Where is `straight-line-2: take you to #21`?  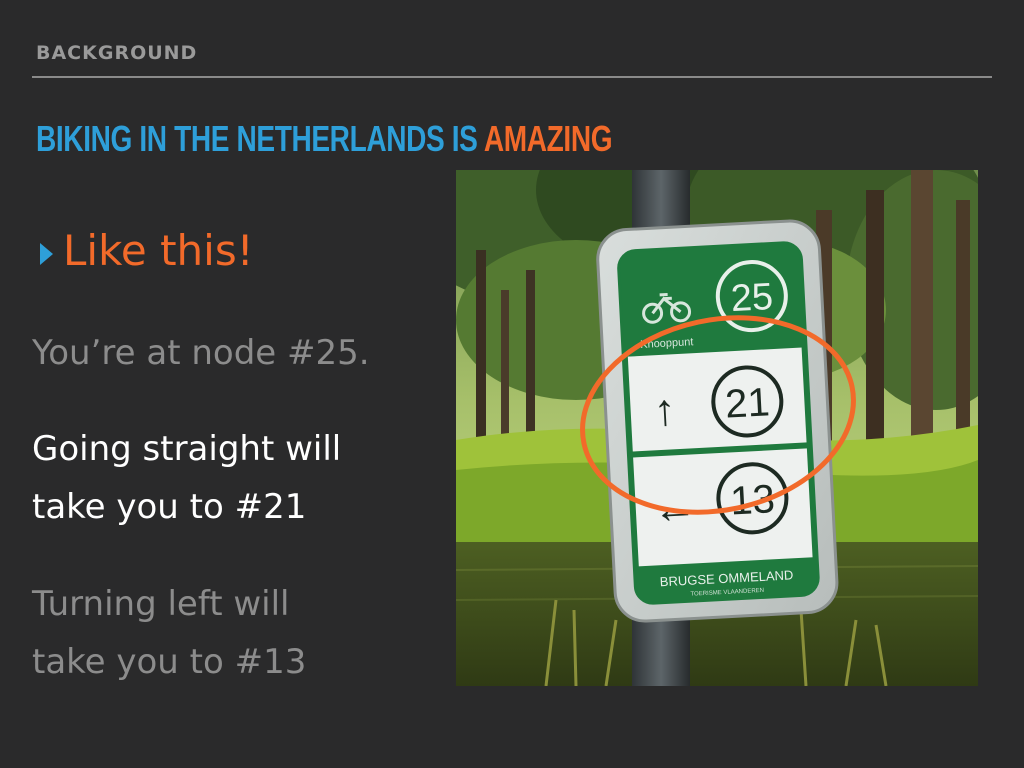
straight-line-2: take you to #21 is located at coordinates (169, 507).